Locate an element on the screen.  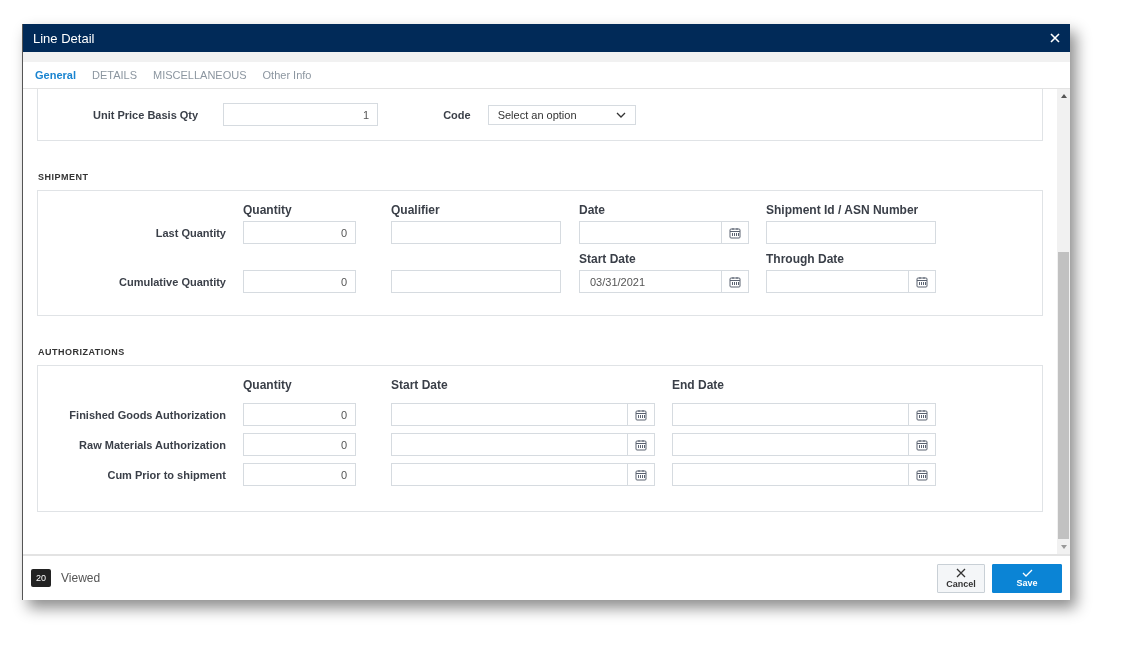
field-label: Finished Goods Authorization is located at coordinates (147, 414).